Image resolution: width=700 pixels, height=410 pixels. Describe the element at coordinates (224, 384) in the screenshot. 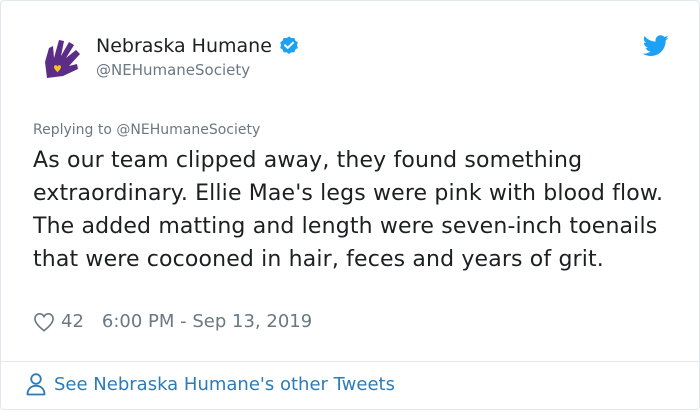

I see `see-other-tweets-label: See Nebraska Humane's other Tweets` at that location.